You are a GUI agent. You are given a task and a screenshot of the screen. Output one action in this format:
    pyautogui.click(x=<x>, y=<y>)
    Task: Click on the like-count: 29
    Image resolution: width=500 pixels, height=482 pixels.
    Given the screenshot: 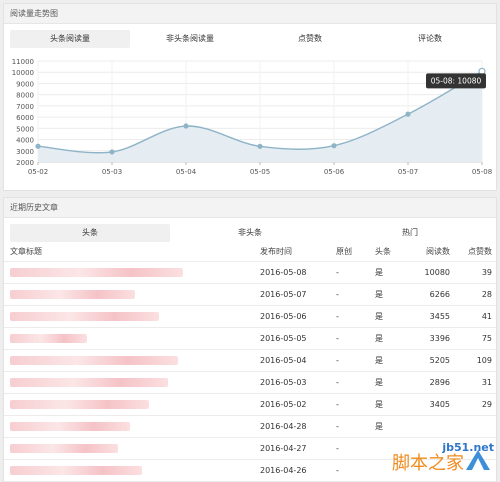 What is the action you would take?
    pyautogui.click(x=486, y=404)
    